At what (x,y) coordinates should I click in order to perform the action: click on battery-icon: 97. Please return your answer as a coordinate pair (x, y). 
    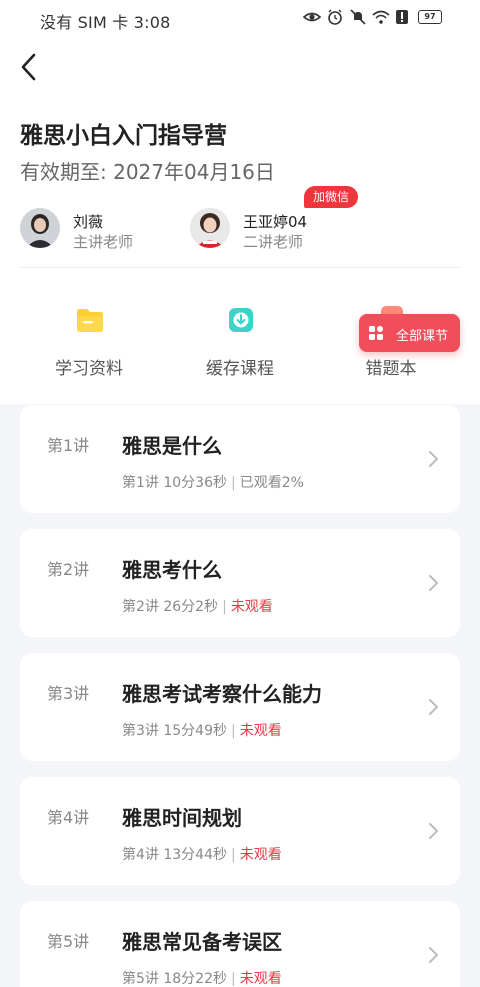
    Looking at the image, I should click on (430, 17).